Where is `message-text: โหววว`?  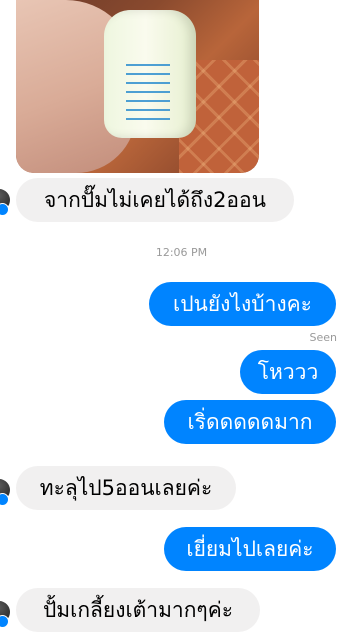
message-text: โหววว is located at coordinates (288, 371).